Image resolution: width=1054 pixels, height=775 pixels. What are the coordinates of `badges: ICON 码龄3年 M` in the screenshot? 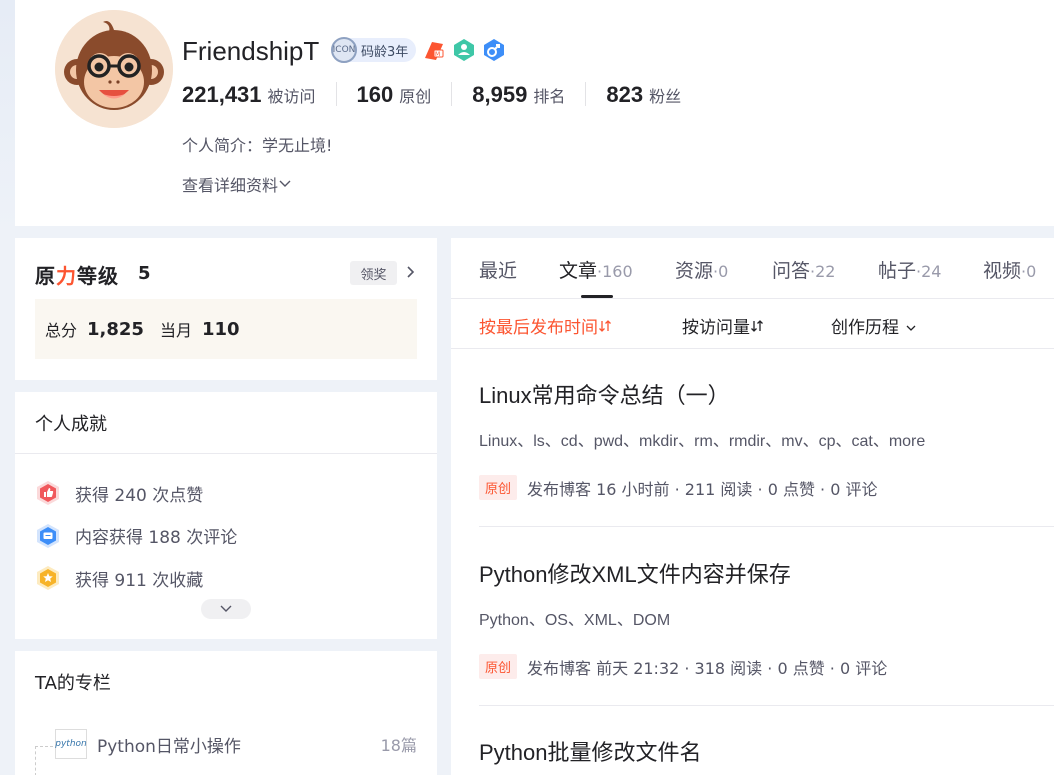 It's located at (418, 50).